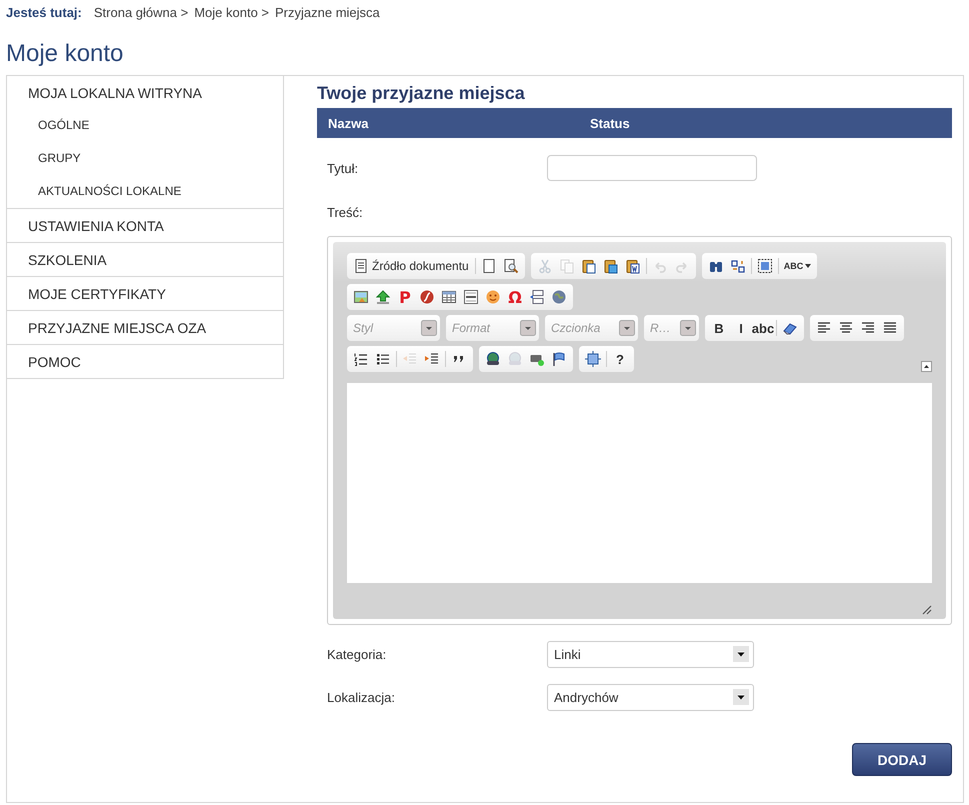 This screenshot has height=805, width=969. What do you see at coordinates (515, 297) in the screenshot?
I see `format-button: Ω` at bounding box center [515, 297].